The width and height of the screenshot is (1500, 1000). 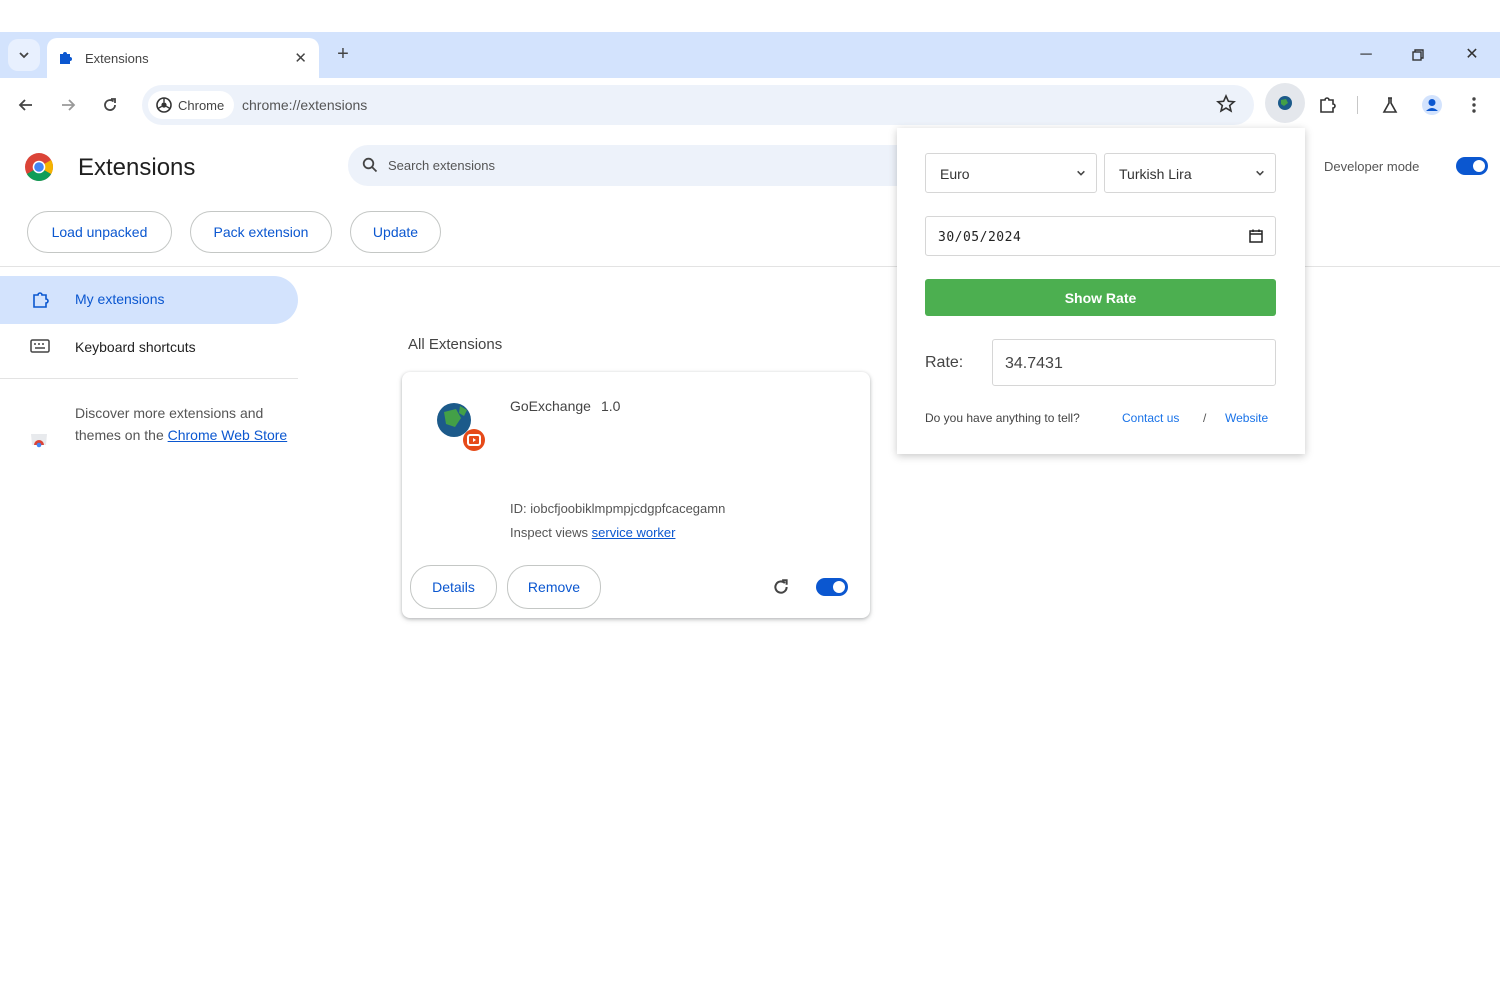 I want to click on page-title: Extensions, so click(x=137, y=167).